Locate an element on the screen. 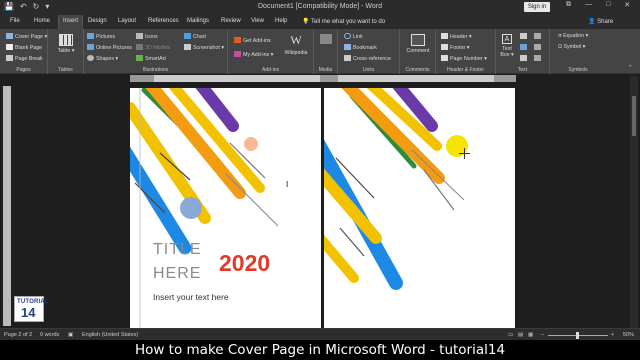 This screenshot has width=640, height=360. language-indicator: English (United States) is located at coordinates (110, 335).